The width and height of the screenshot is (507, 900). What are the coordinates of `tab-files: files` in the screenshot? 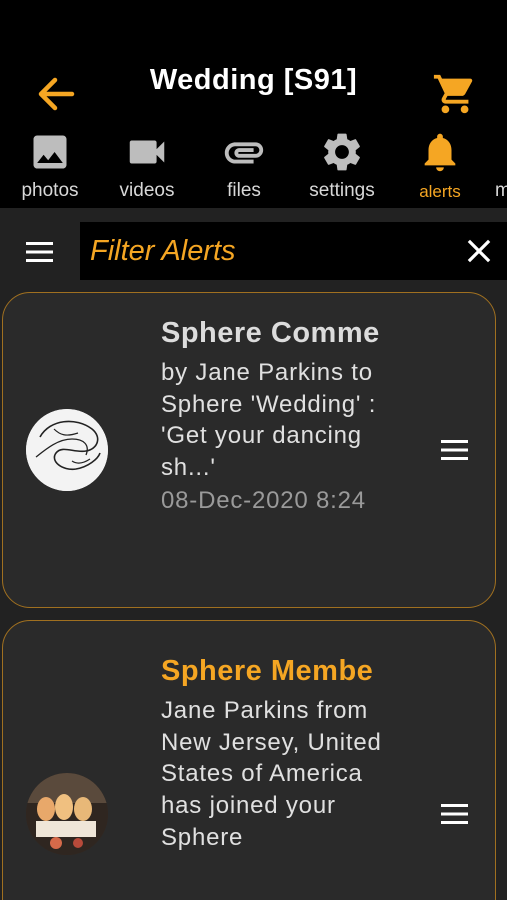 It's located at (244, 168).